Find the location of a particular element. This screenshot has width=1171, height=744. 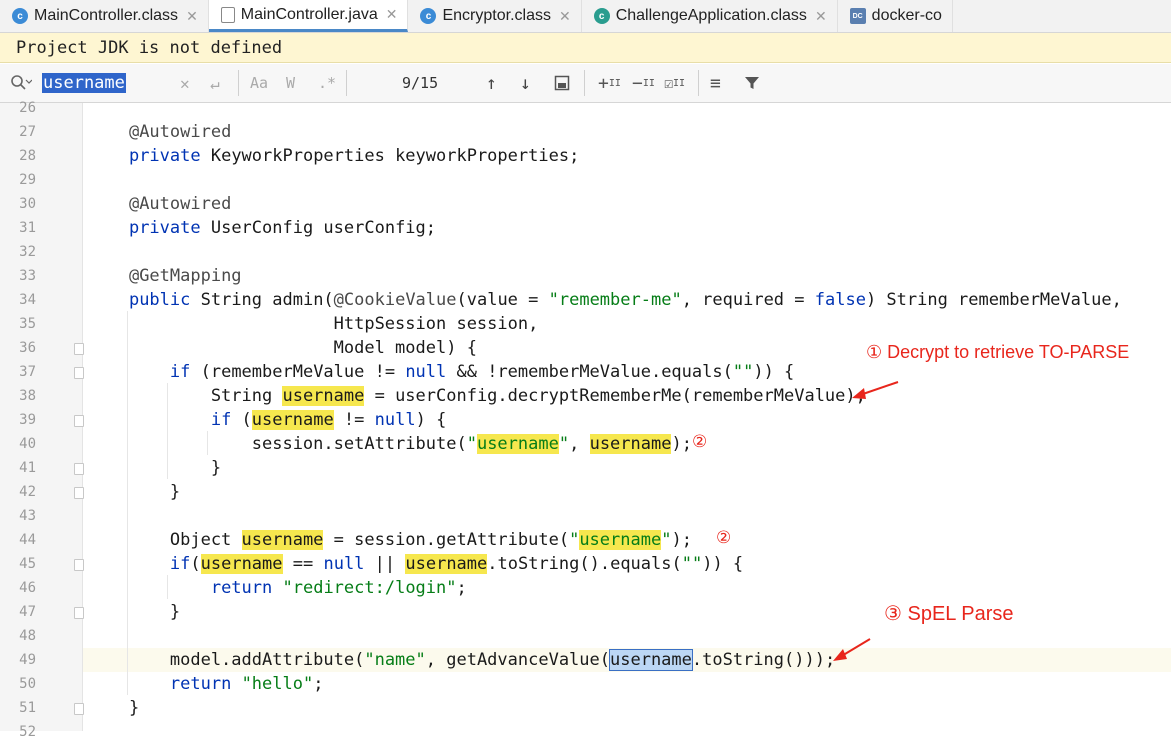

code-line: 31 private UserConfig userConfig; is located at coordinates (585, 228).